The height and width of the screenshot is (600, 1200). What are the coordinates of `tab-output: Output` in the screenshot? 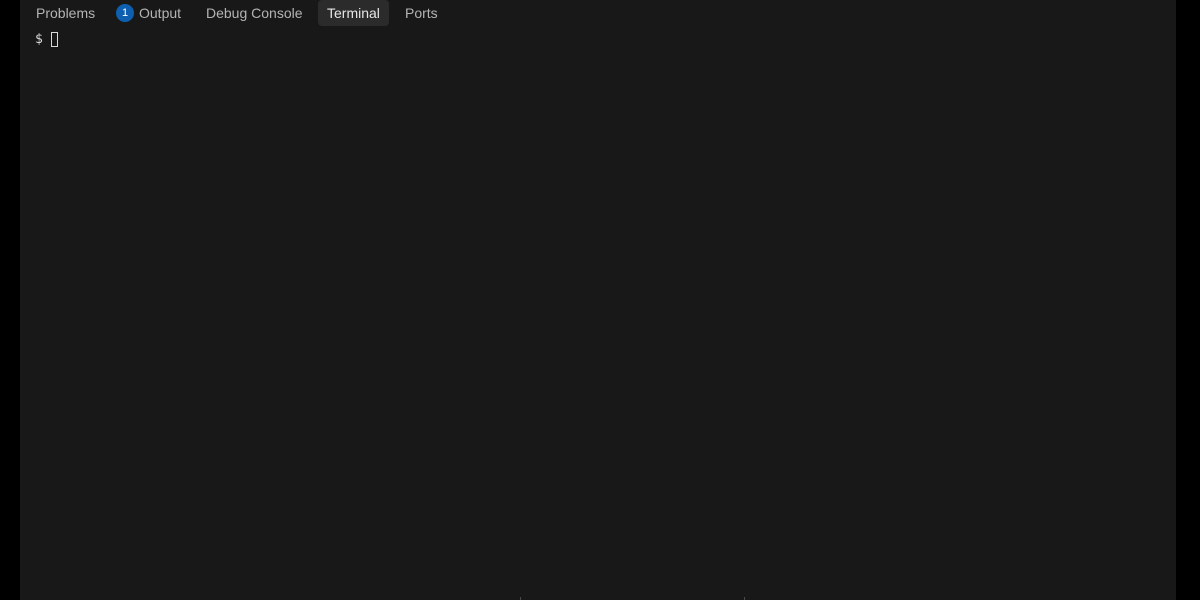 It's located at (160, 13).